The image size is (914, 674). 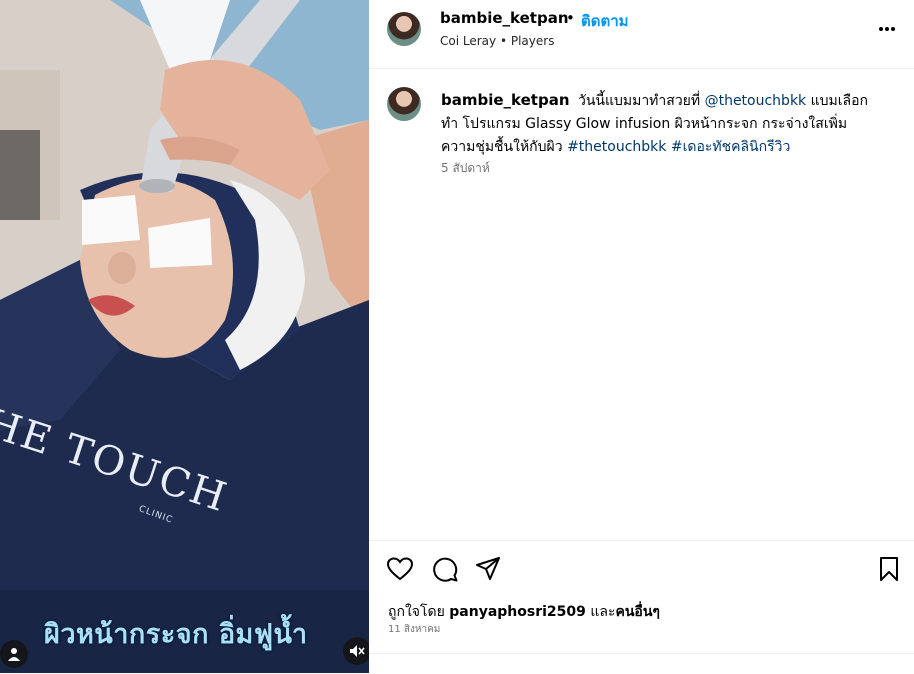 What do you see at coordinates (616, 147) in the screenshot?
I see `hashtag-link-1: #thetouchbkk` at bounding box center [616, 147].